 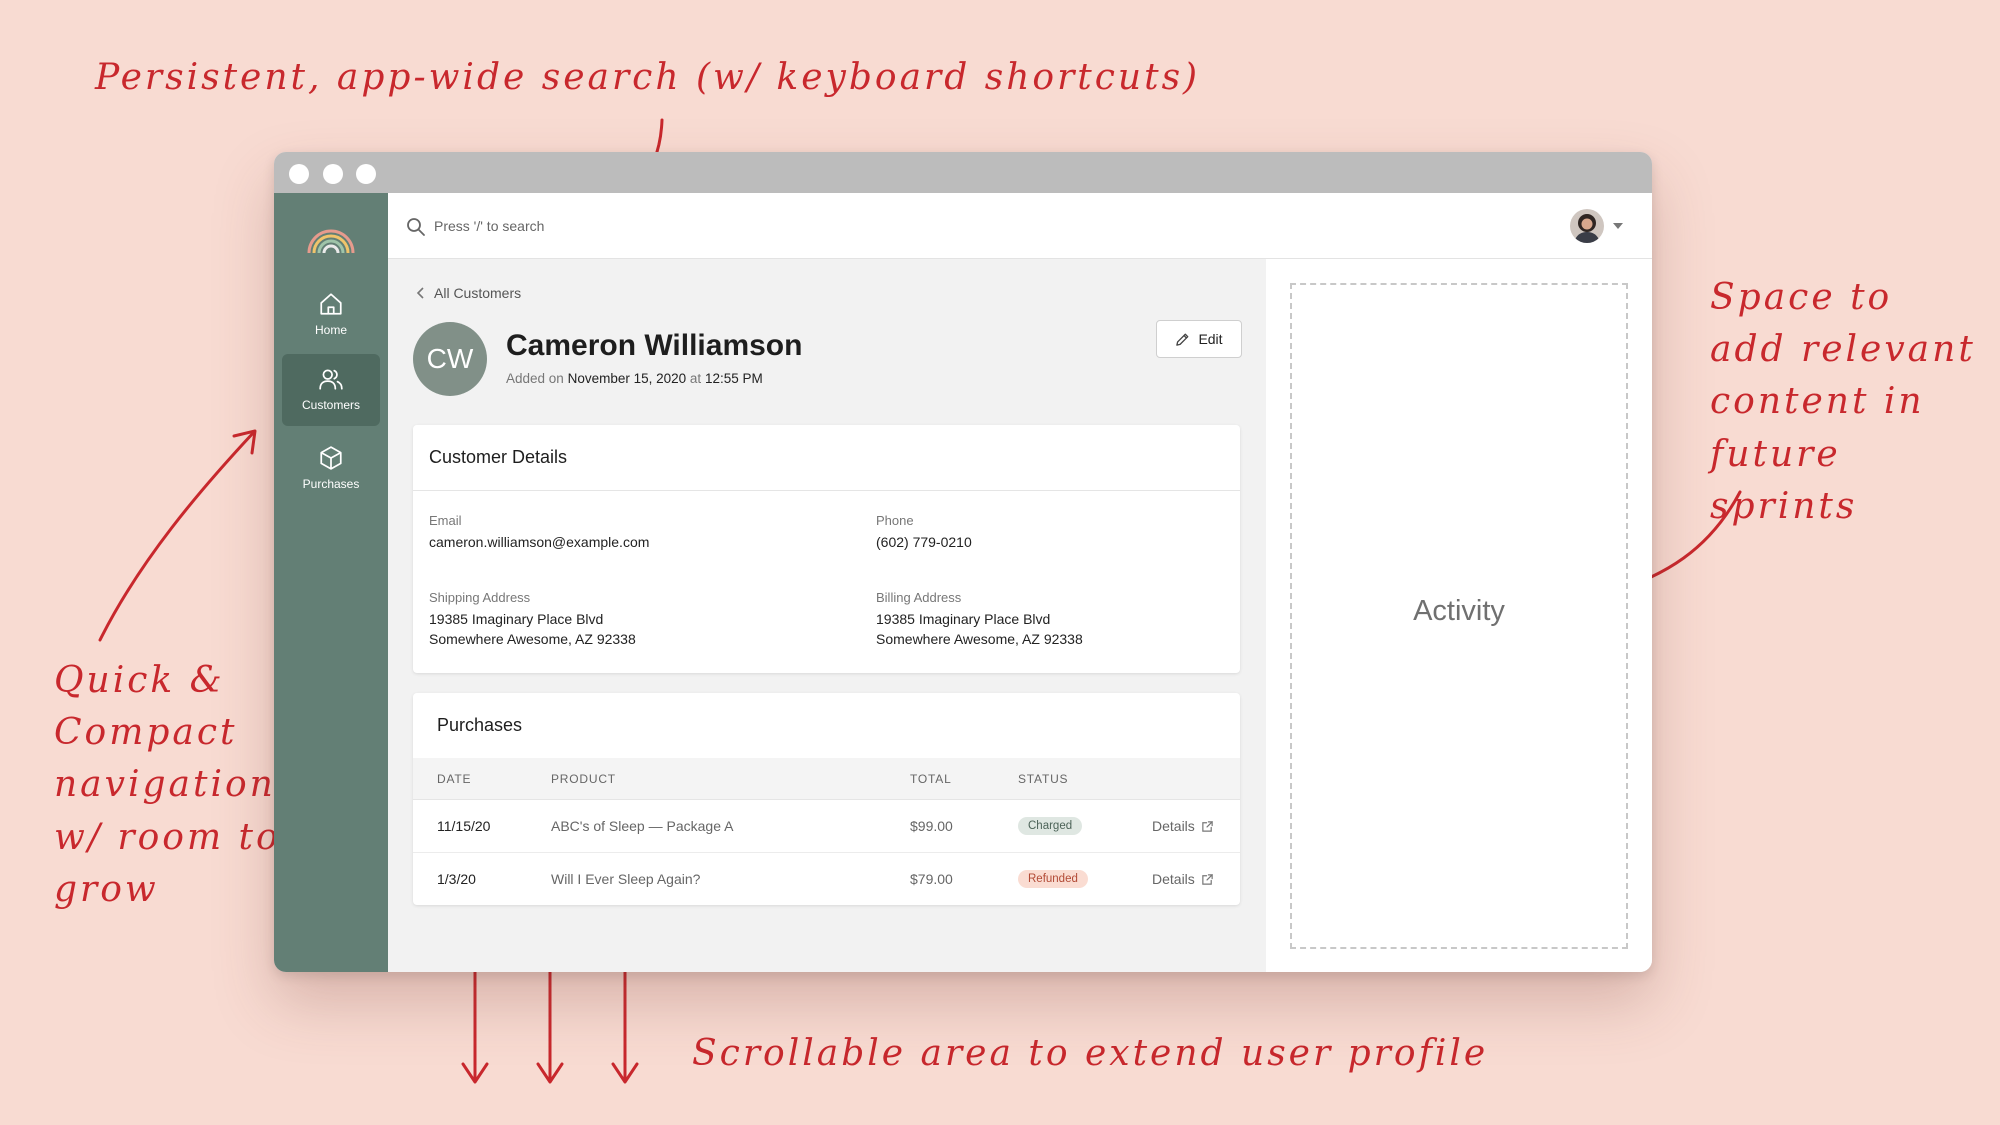 What do you see at coordinates (931, 826) in the screenshot?
I see `purchase-total: $99.00` at bounding box center [931, 826].